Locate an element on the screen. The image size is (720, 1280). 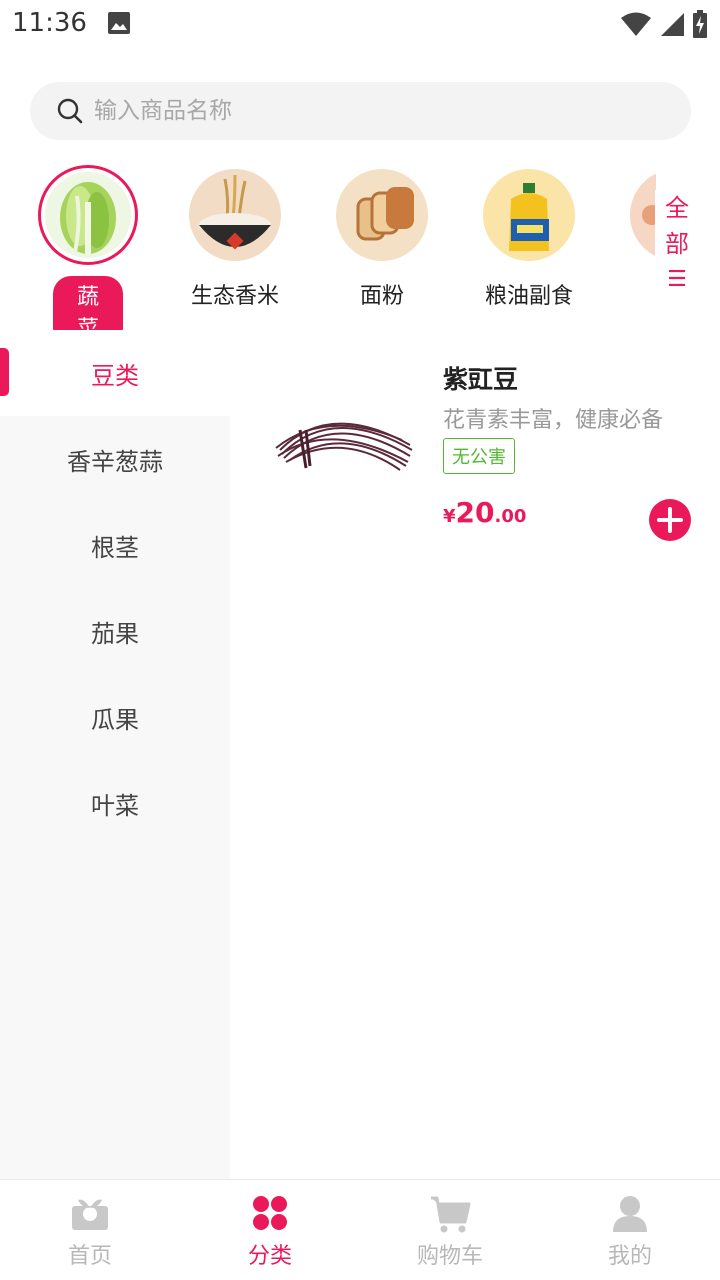
top-category-grain-oil: 粮油副食 is located at coordinates (529, 240).